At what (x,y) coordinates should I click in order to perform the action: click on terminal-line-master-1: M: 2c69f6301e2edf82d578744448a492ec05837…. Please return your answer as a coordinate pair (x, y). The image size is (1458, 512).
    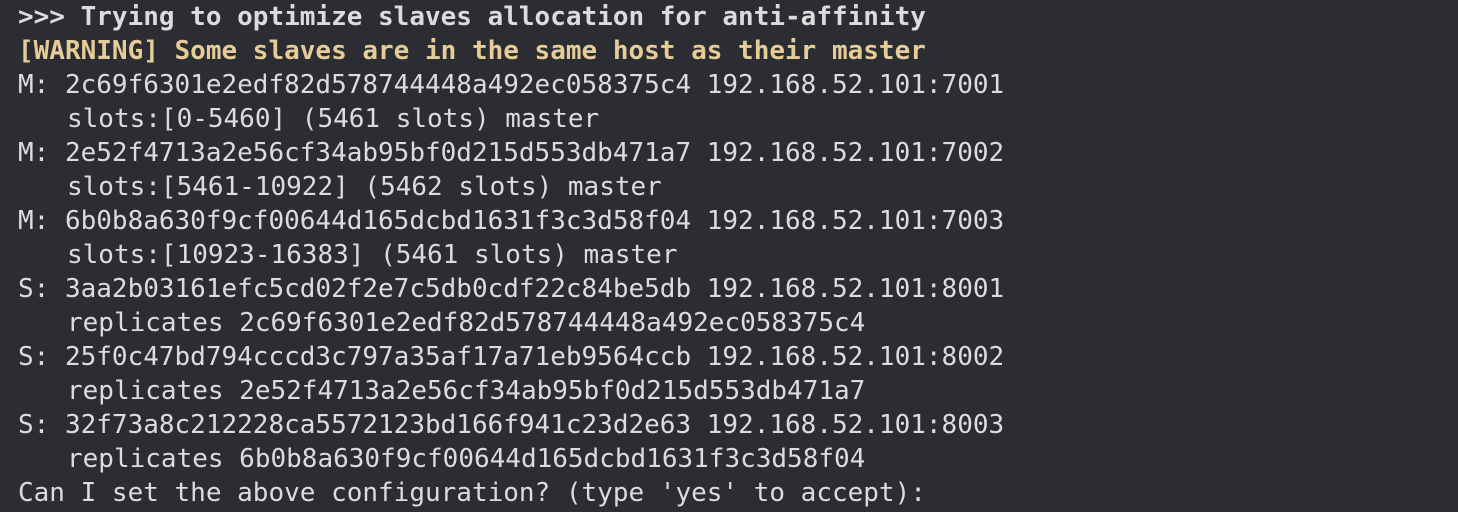
    Looking at the image, I should click on (511, 85).